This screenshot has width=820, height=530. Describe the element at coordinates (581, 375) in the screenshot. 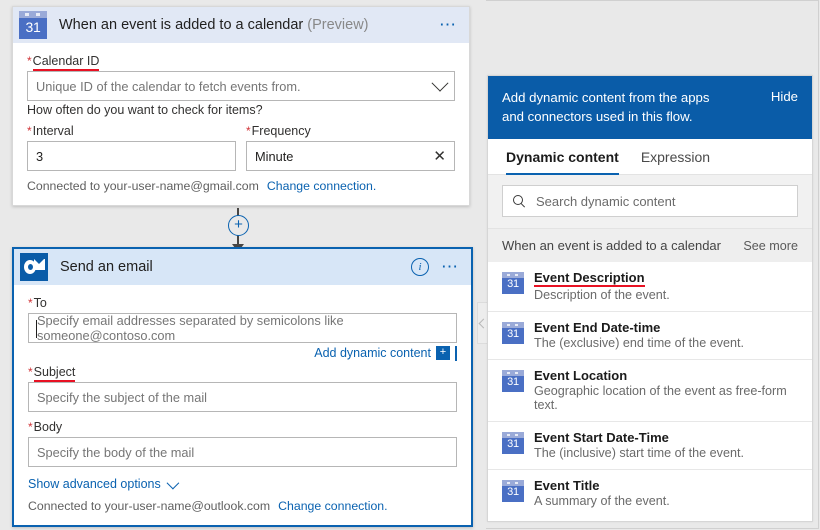

I see `list-item-title: Event Location` at that location.